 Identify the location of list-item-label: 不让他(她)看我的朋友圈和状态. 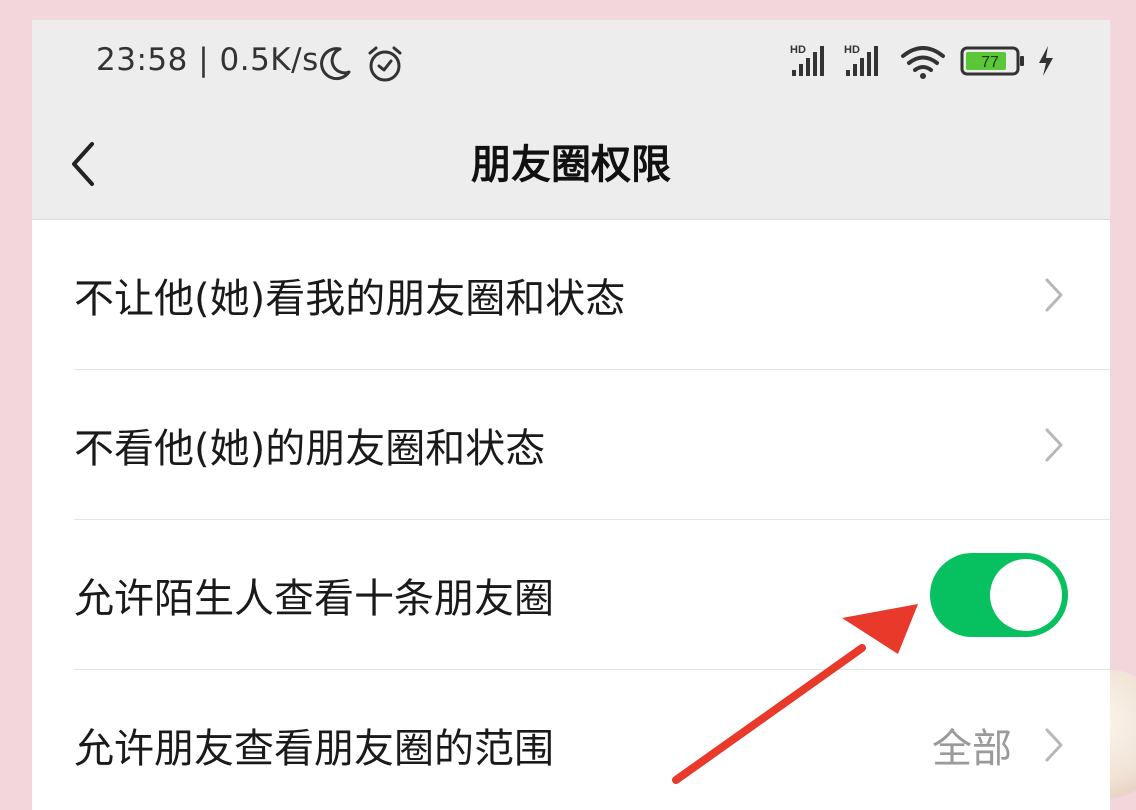
(350, 299).